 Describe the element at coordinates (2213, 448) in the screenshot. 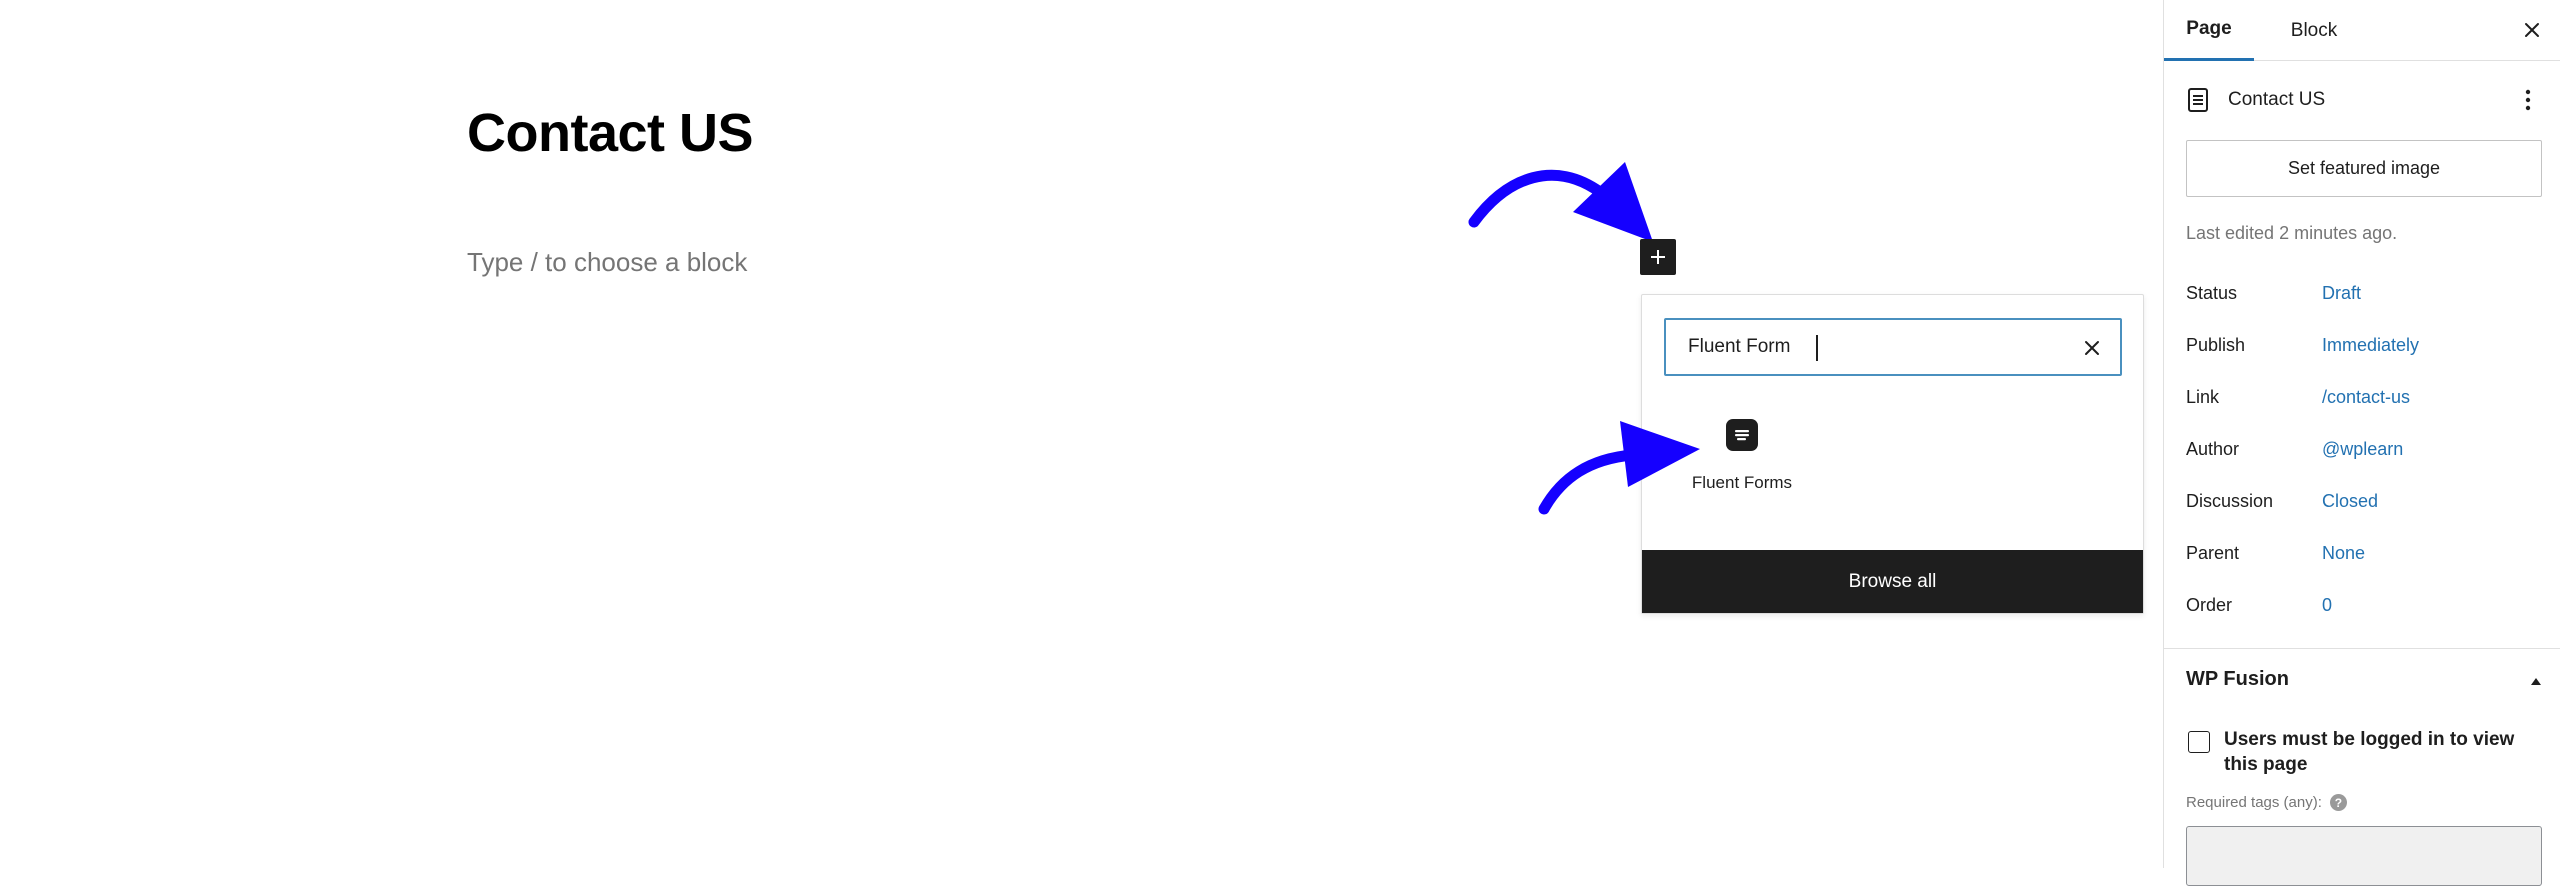

I see `meta-label: Author` at that location.